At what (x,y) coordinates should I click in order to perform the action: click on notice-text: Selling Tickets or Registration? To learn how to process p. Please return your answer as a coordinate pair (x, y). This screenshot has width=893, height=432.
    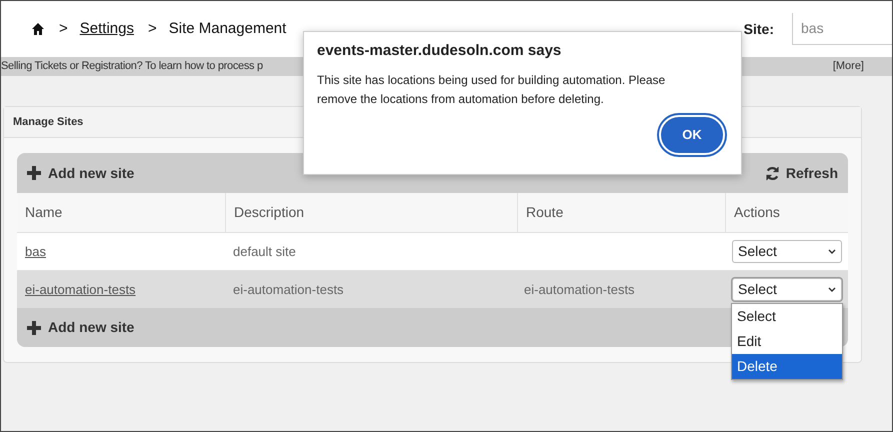
    Looking at the image, I should click on (132, 66).